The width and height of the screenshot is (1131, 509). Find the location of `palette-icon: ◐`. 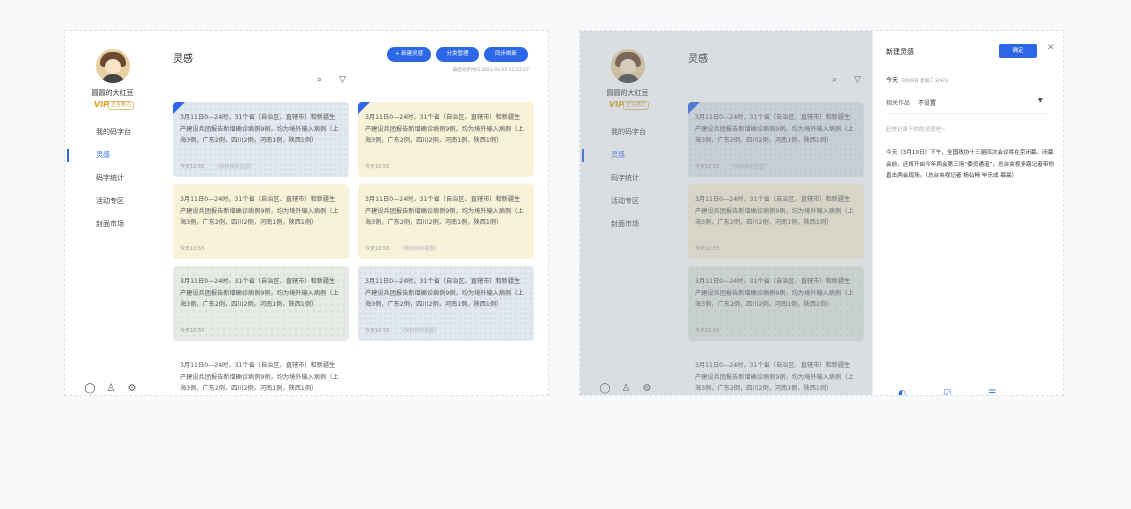

palette-icon: ◐ is located at coordinates (902, 392).